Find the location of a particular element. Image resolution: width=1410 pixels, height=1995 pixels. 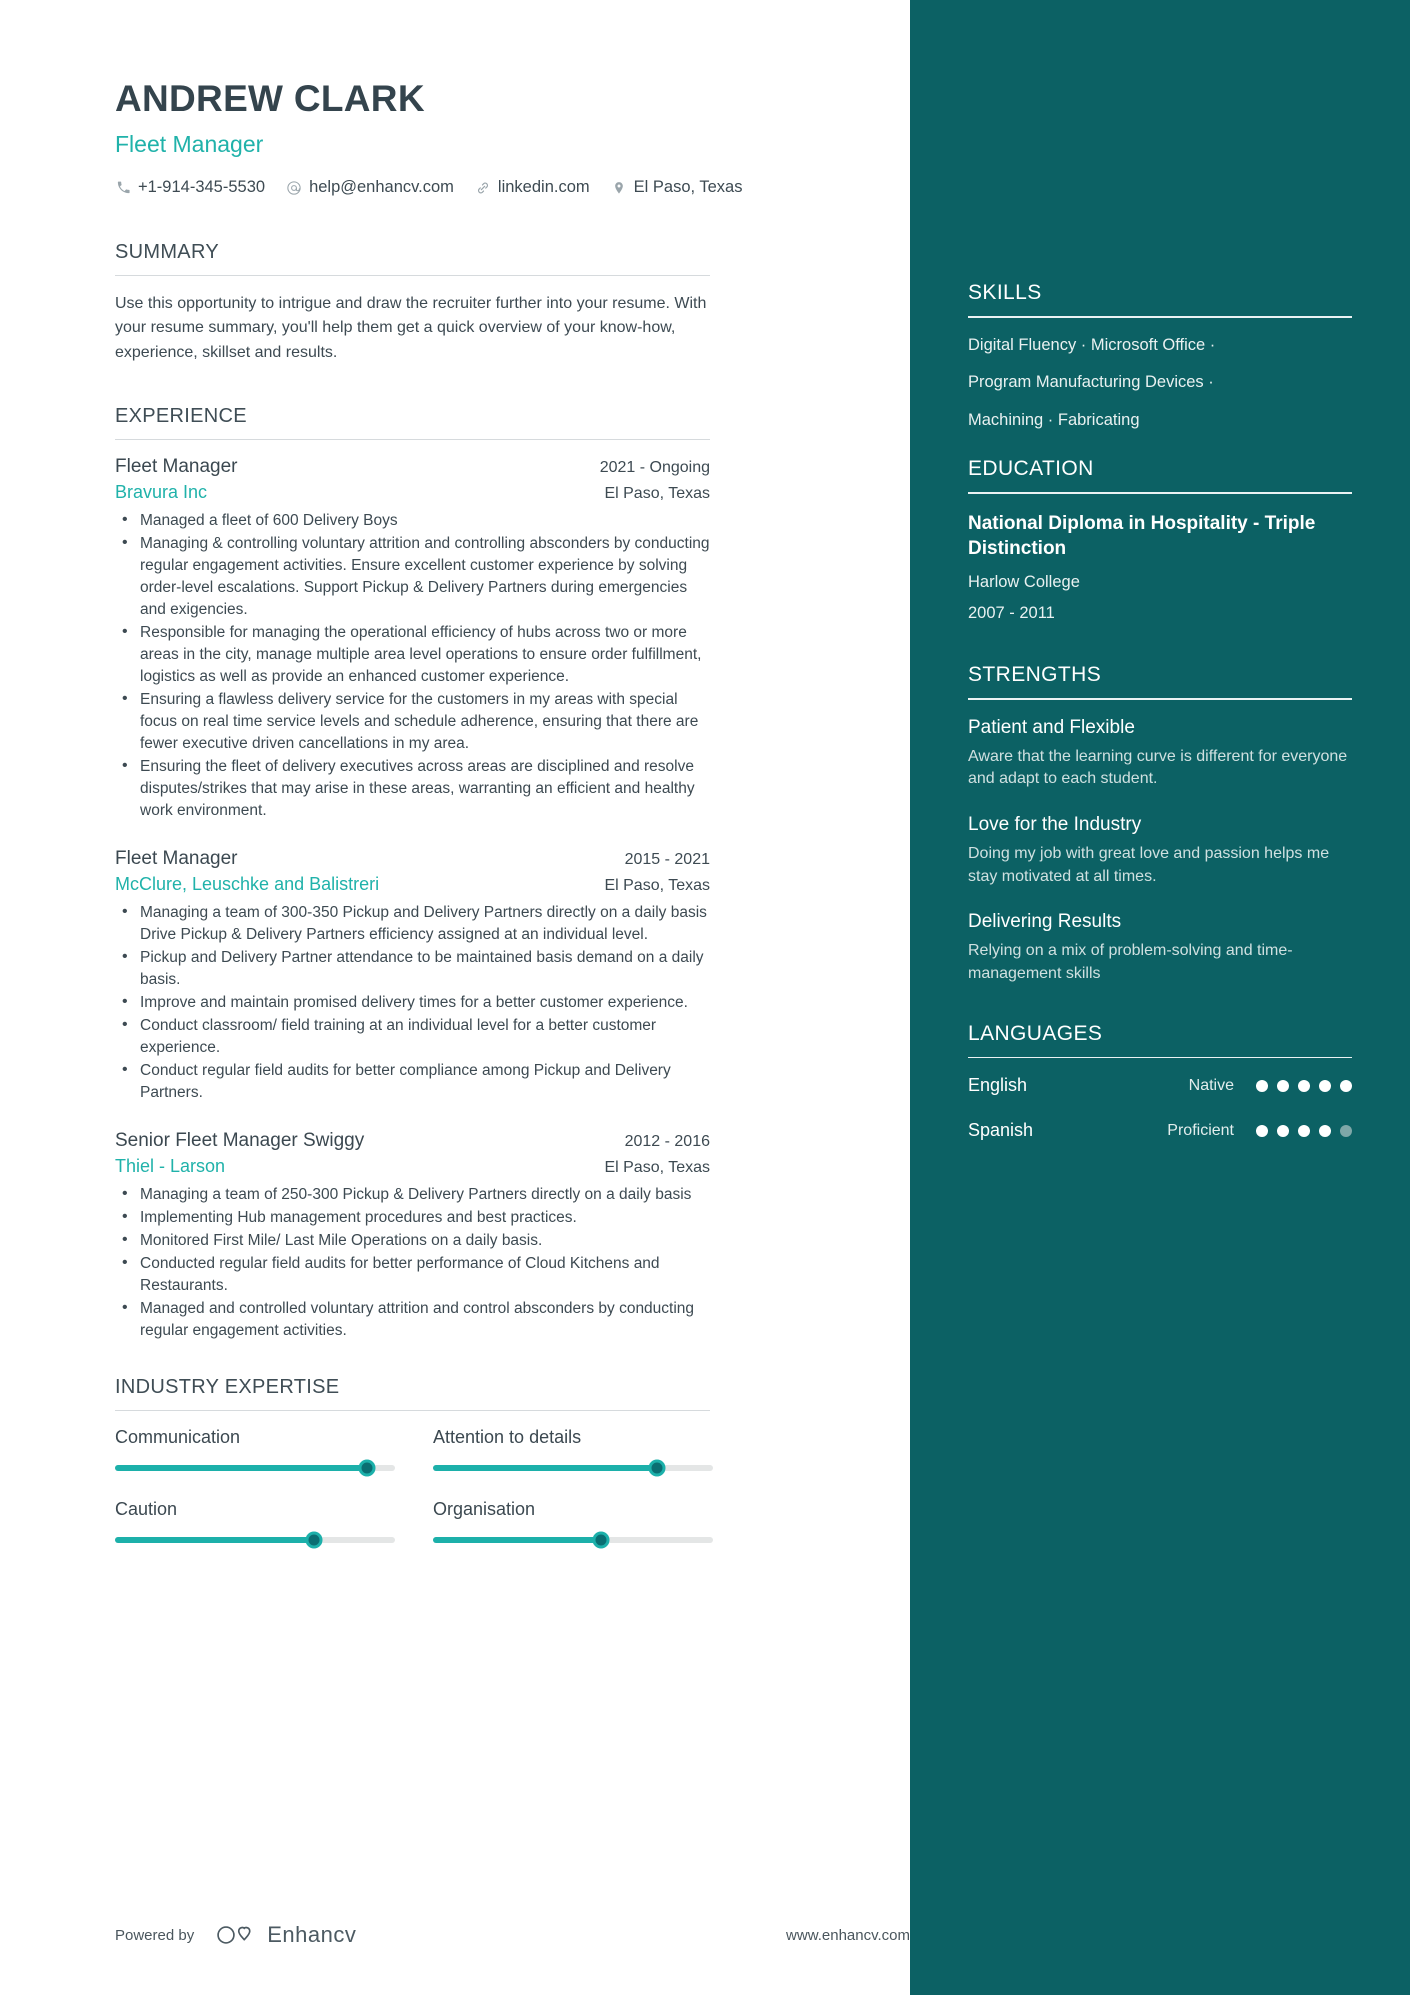

powered-by: Powered by Enhancv is located at coordinates (235, 1935).